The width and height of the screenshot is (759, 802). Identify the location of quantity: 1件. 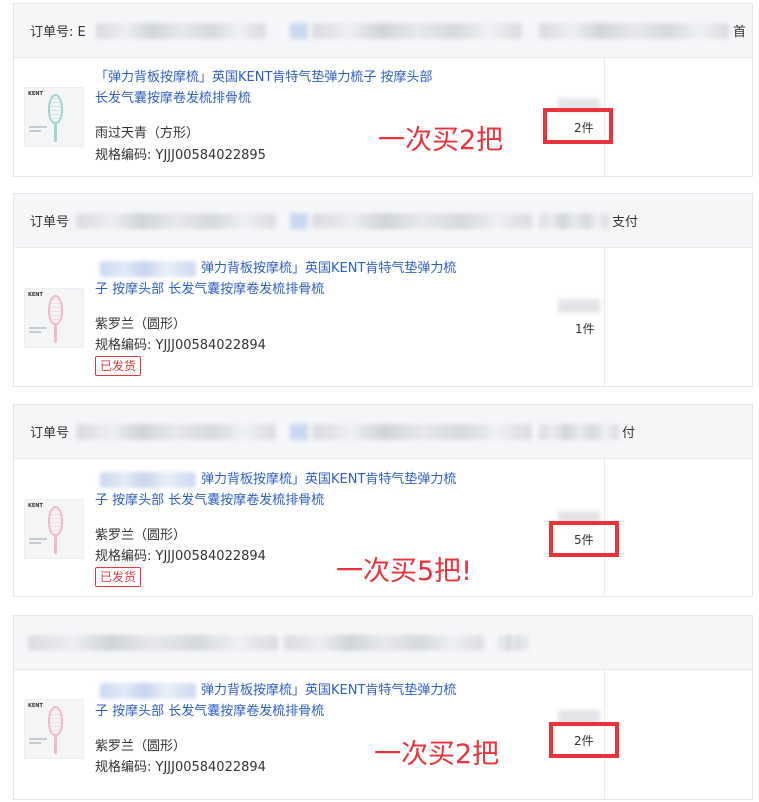
(585, 329).